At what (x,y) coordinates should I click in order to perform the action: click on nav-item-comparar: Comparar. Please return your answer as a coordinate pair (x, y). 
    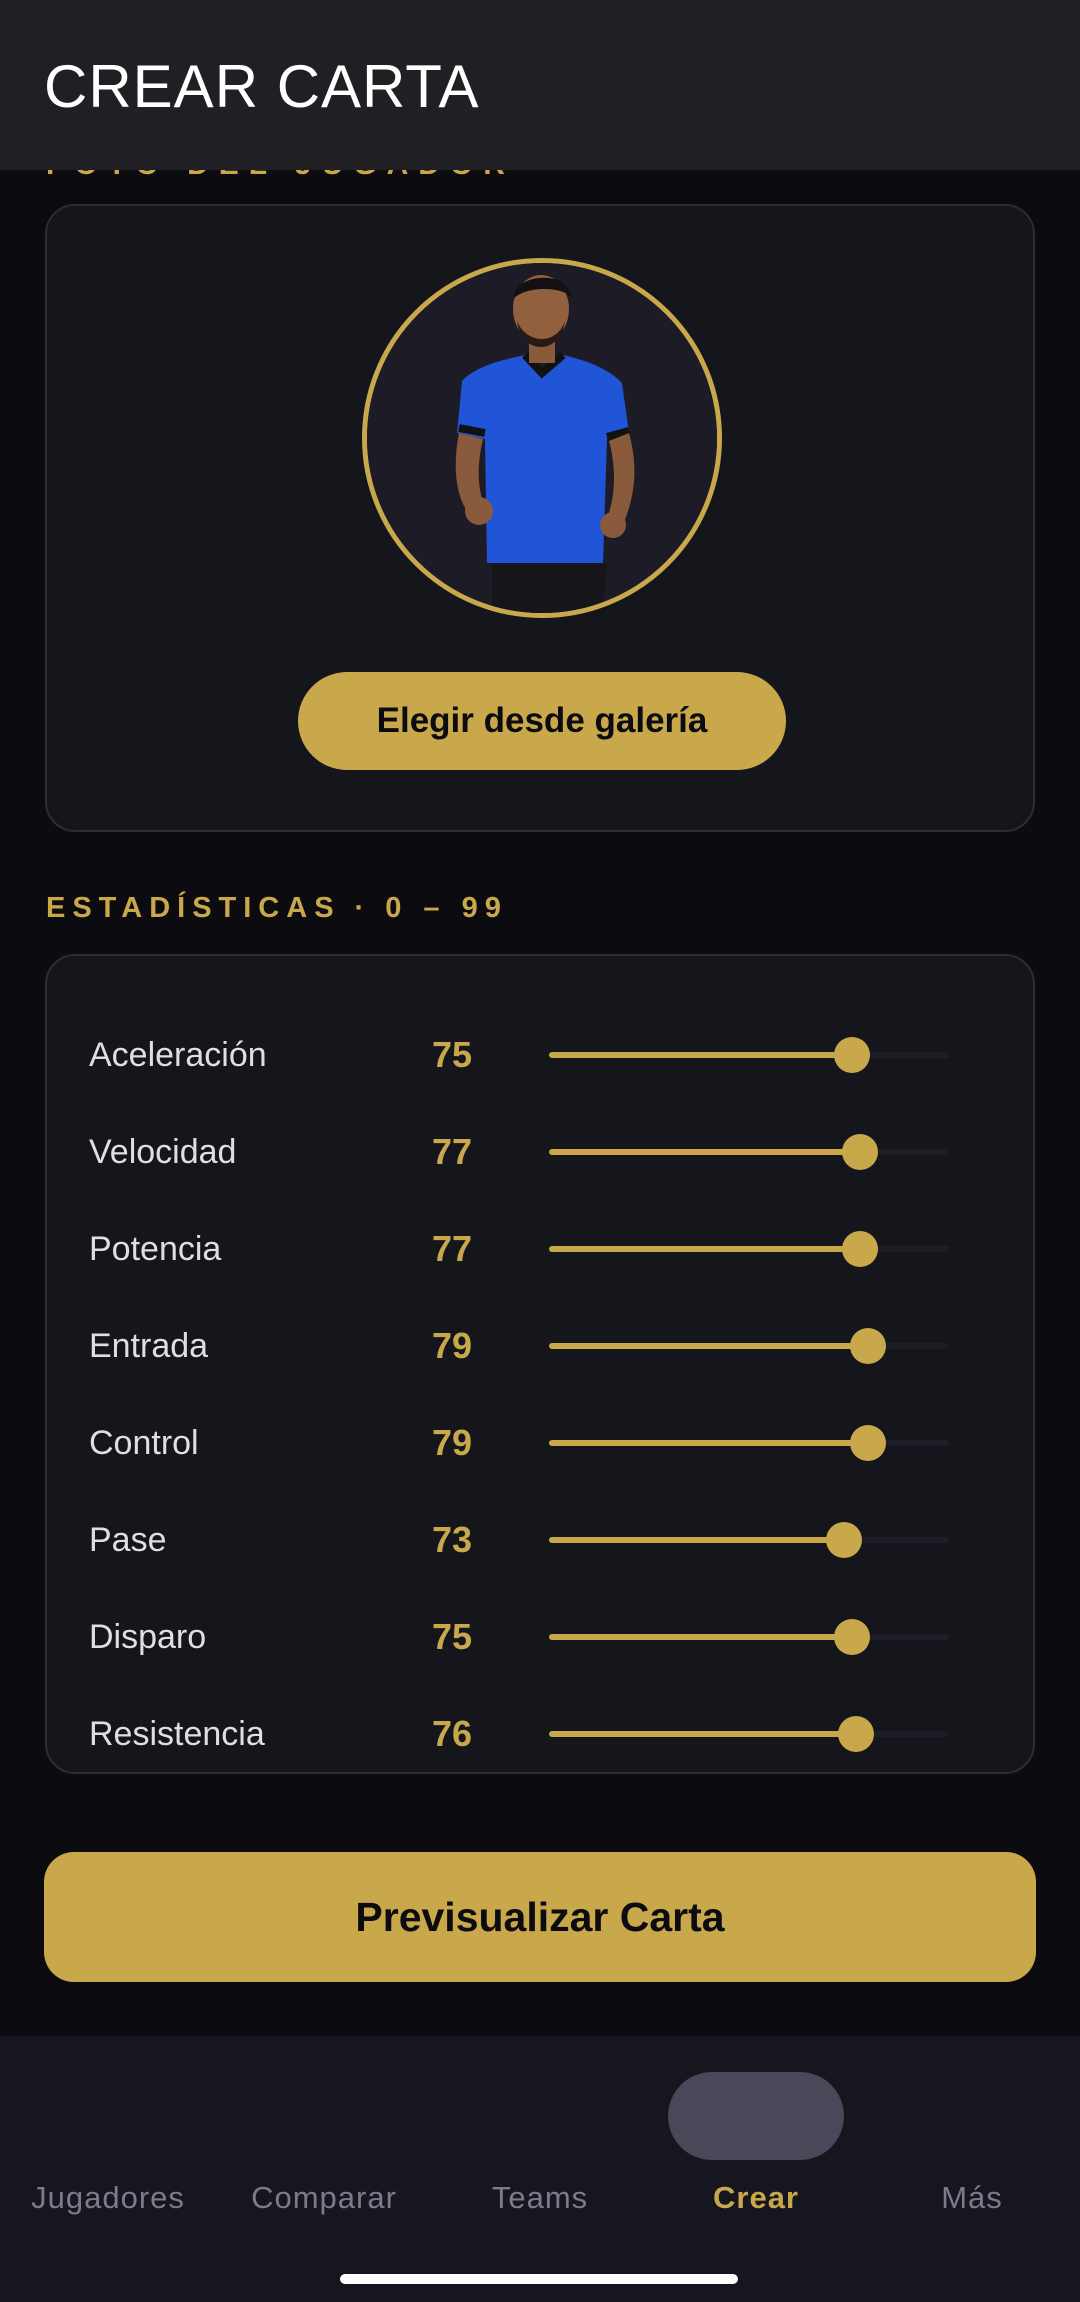
    Looking at the image, I should click on (324, 2151).